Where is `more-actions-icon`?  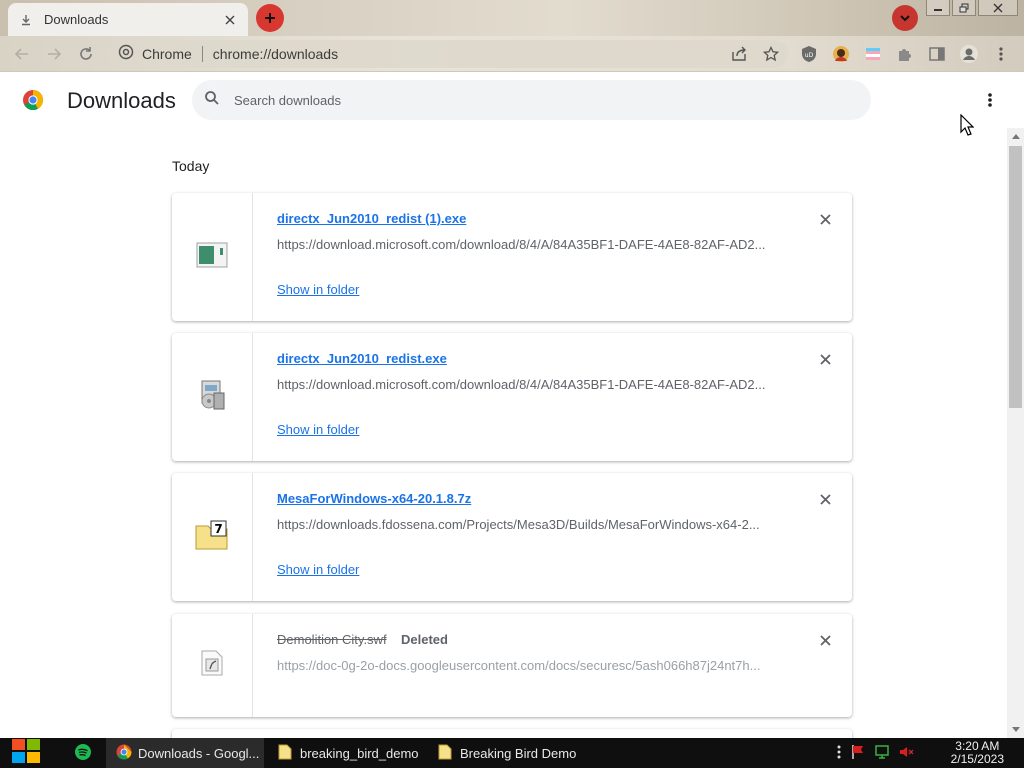
more-actions-icon is located at coordinates (990, 100).